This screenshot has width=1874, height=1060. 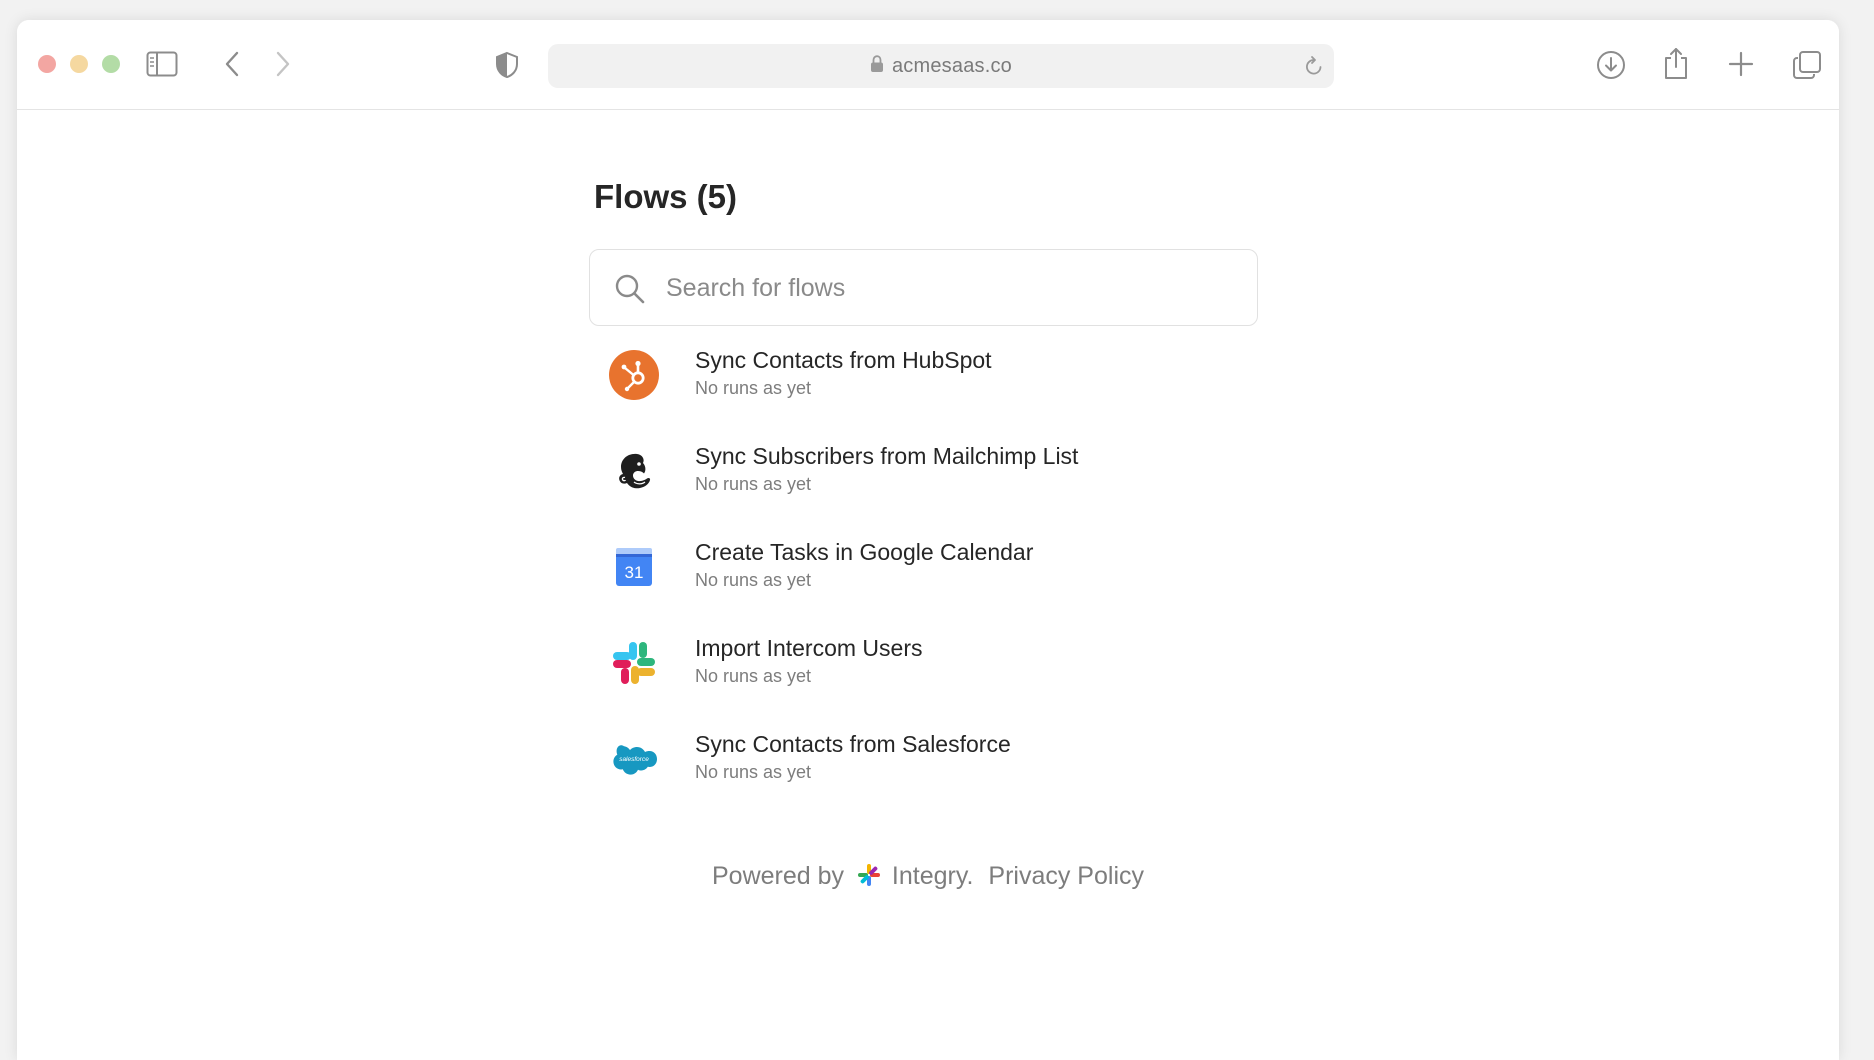 I want to click on svg-text: salesforce, so click(x=634, y=759).